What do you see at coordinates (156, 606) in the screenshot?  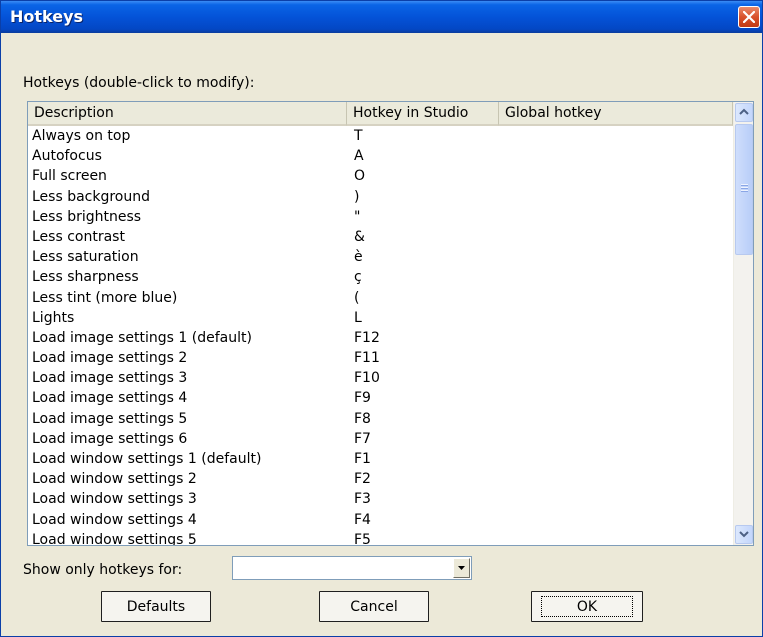 I see `defaults-button: Defaults` at bounding box center [156, 606].